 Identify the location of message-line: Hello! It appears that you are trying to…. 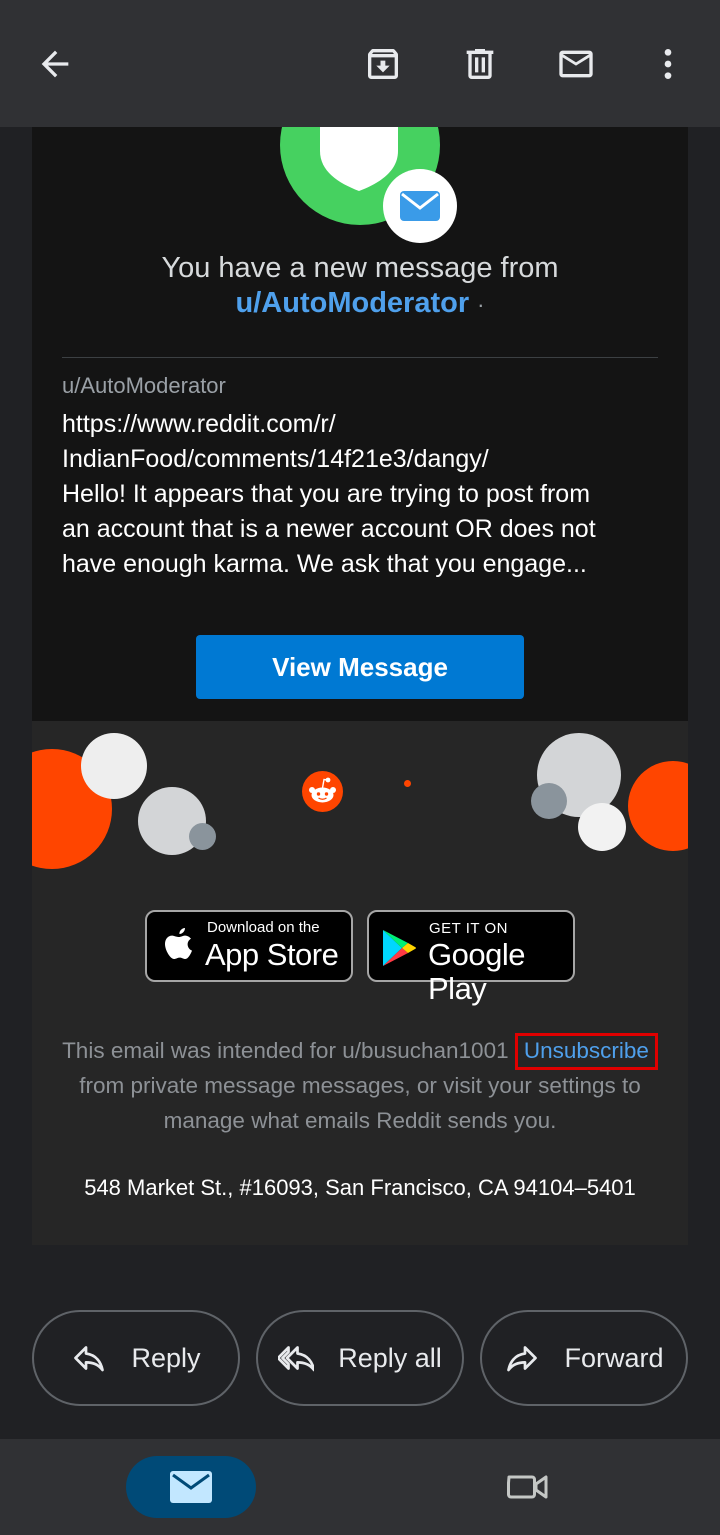
(326, 494).